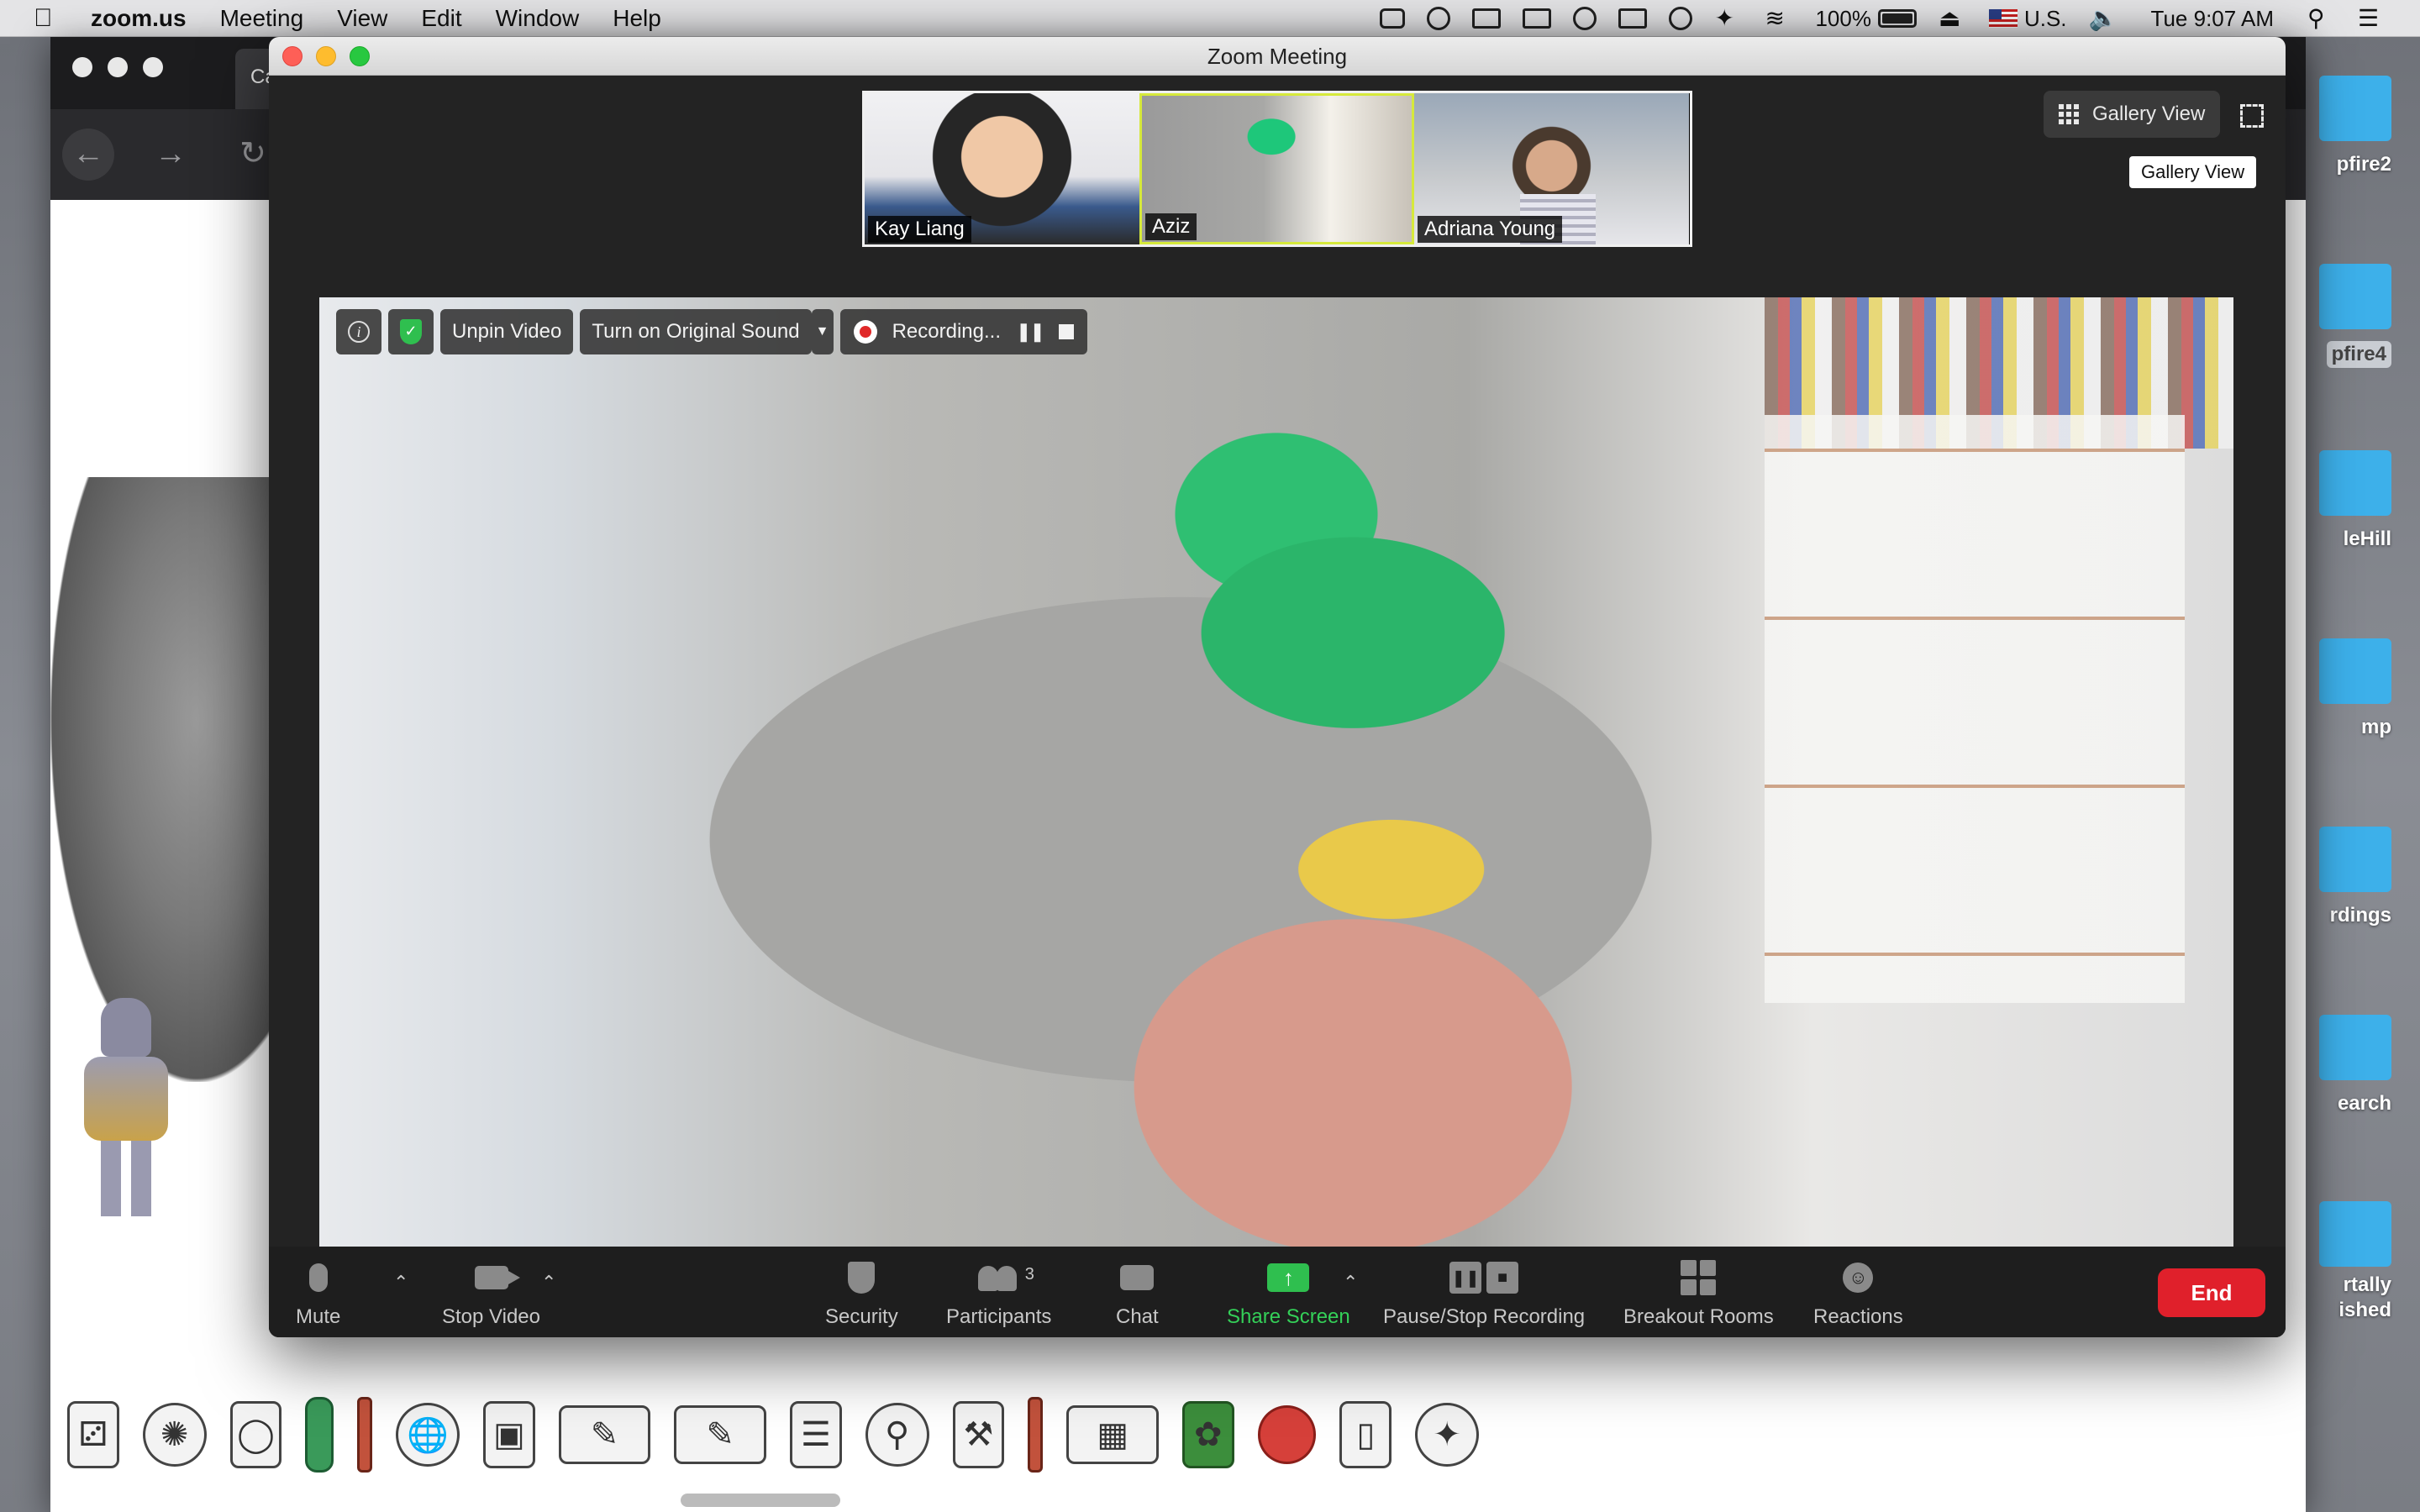 Image resolution: width=2420 pixels, height=1512 pixels. I want to click on paintbrush-icon, so click(365, 1435).